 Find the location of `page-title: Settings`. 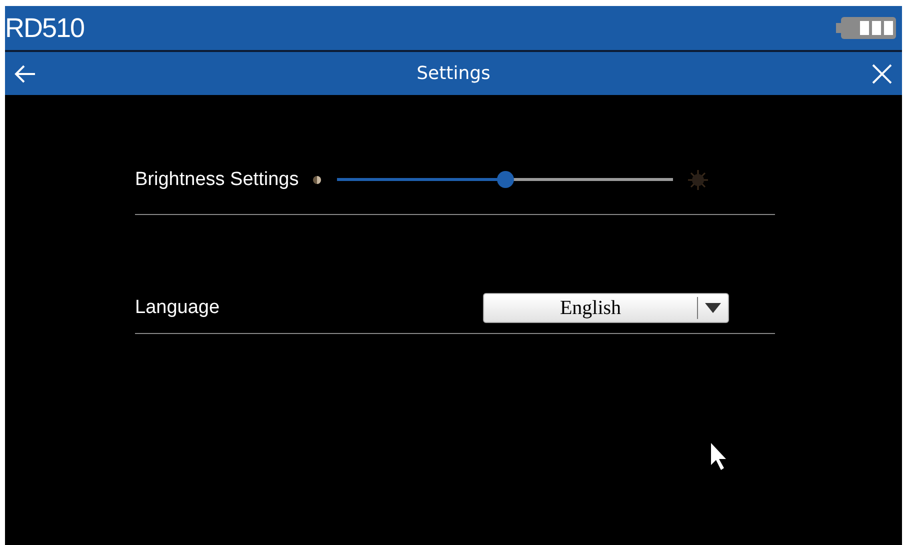

page-title: Settings is located at coordinates (453, 73).